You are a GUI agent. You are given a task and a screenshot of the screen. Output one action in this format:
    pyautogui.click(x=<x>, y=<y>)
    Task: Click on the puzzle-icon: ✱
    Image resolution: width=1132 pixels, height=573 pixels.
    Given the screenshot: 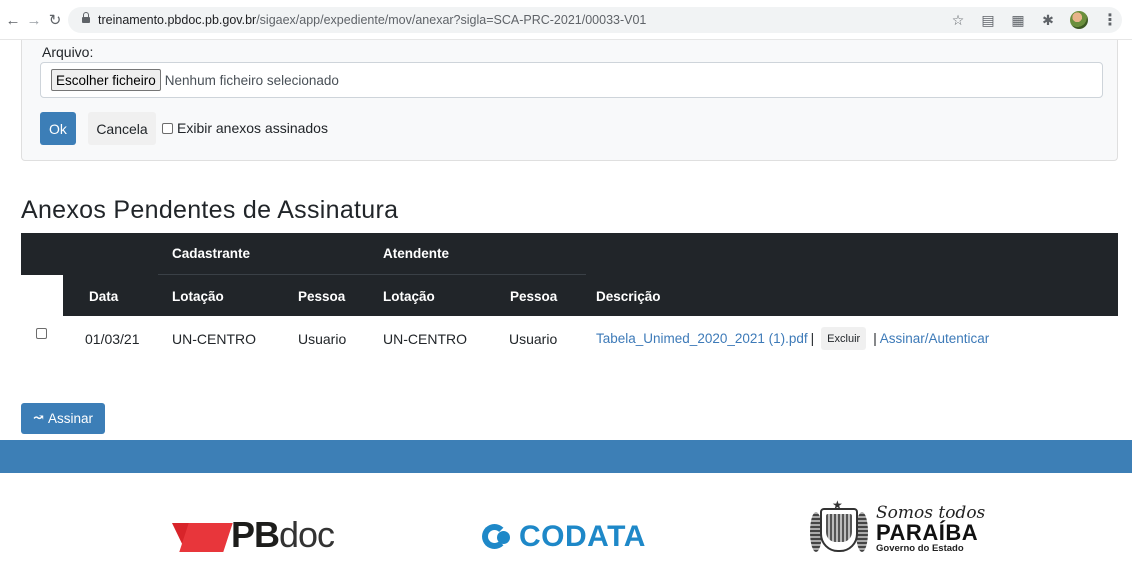 What is the action you would take?
    pyautogui.click(x=1048, y=20)
    